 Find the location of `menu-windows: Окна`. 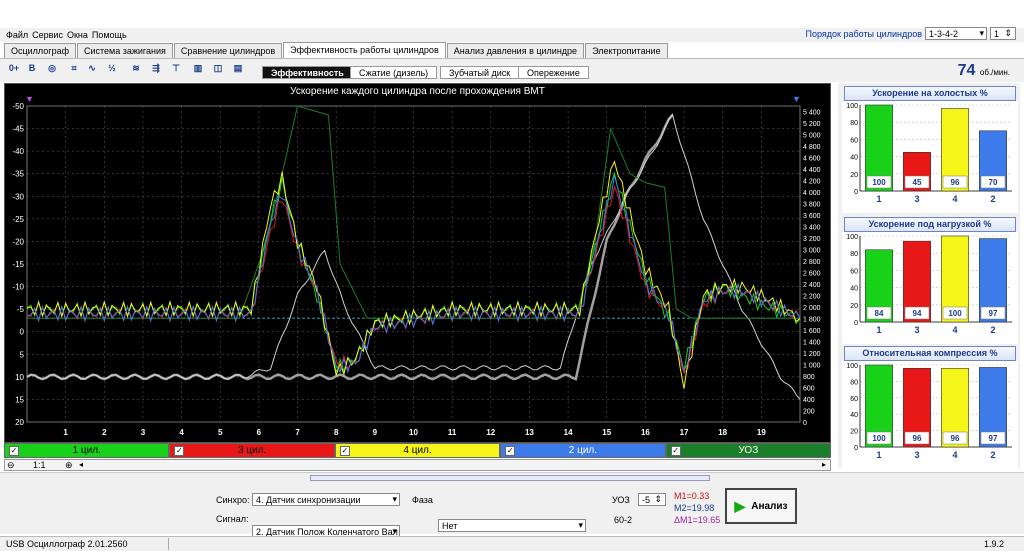

menu-windows: Окна is located at coordinates (77, 35).